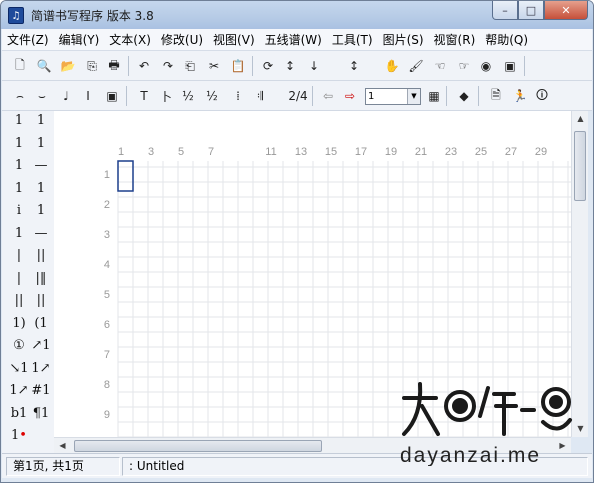 The width and height of the screenshot is (594, 483). I want to click on repeat-icon: 𝄇, so click(260, 96).